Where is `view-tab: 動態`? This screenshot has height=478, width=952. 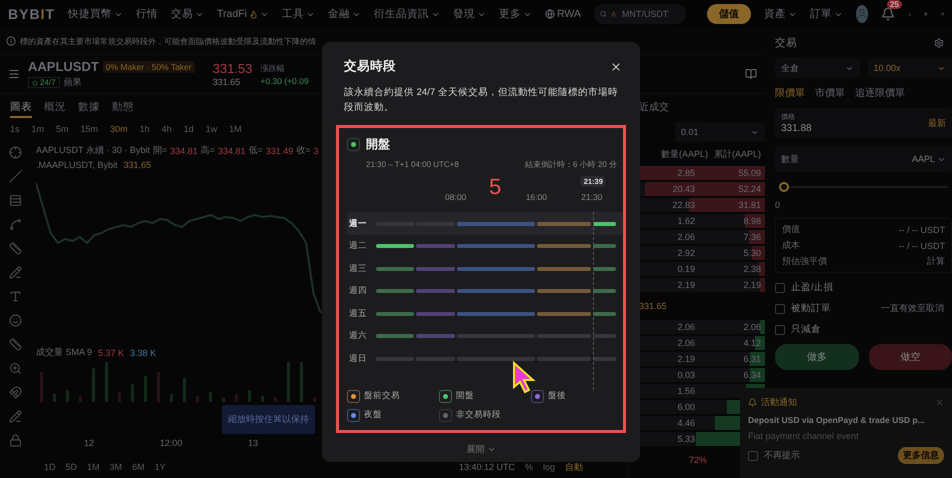 view-tab: 動態 is located at coordinates (123, 109).